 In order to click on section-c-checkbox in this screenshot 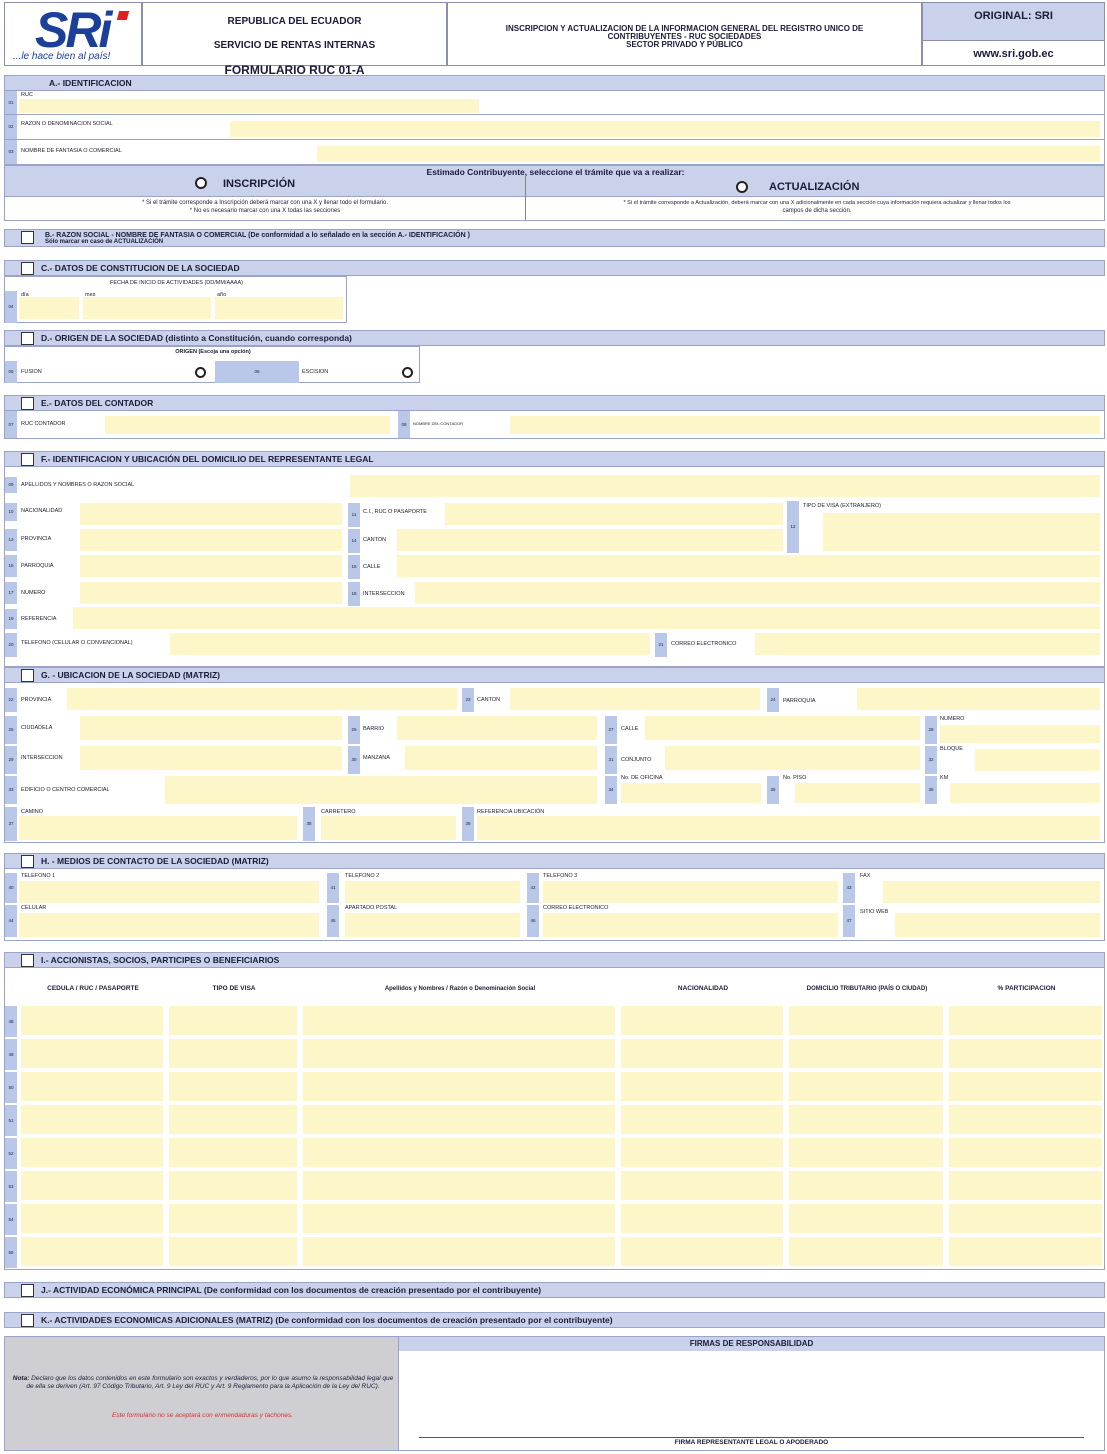, I will do `click(27, 268)`.